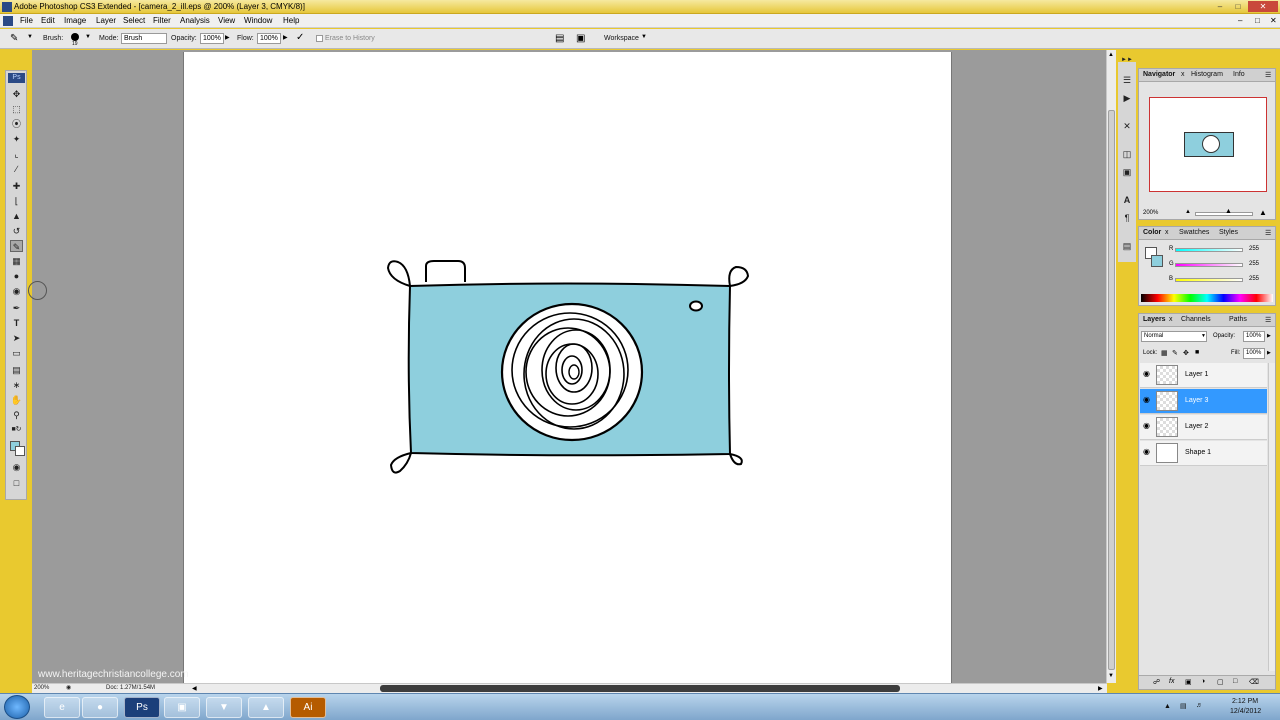  Describe the element at coordinates (16, 385) in the screenshot. I see `eyedropper-tool-icon: ∗` at that location.